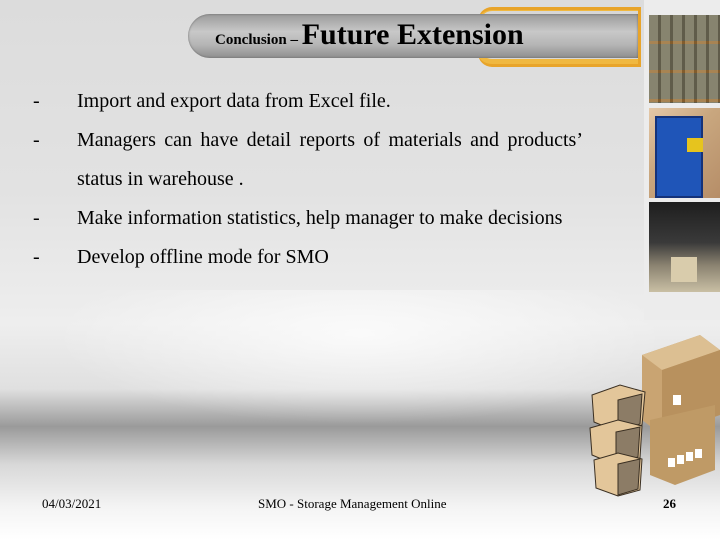  I want to click on photo-strip, so click(682, 160).